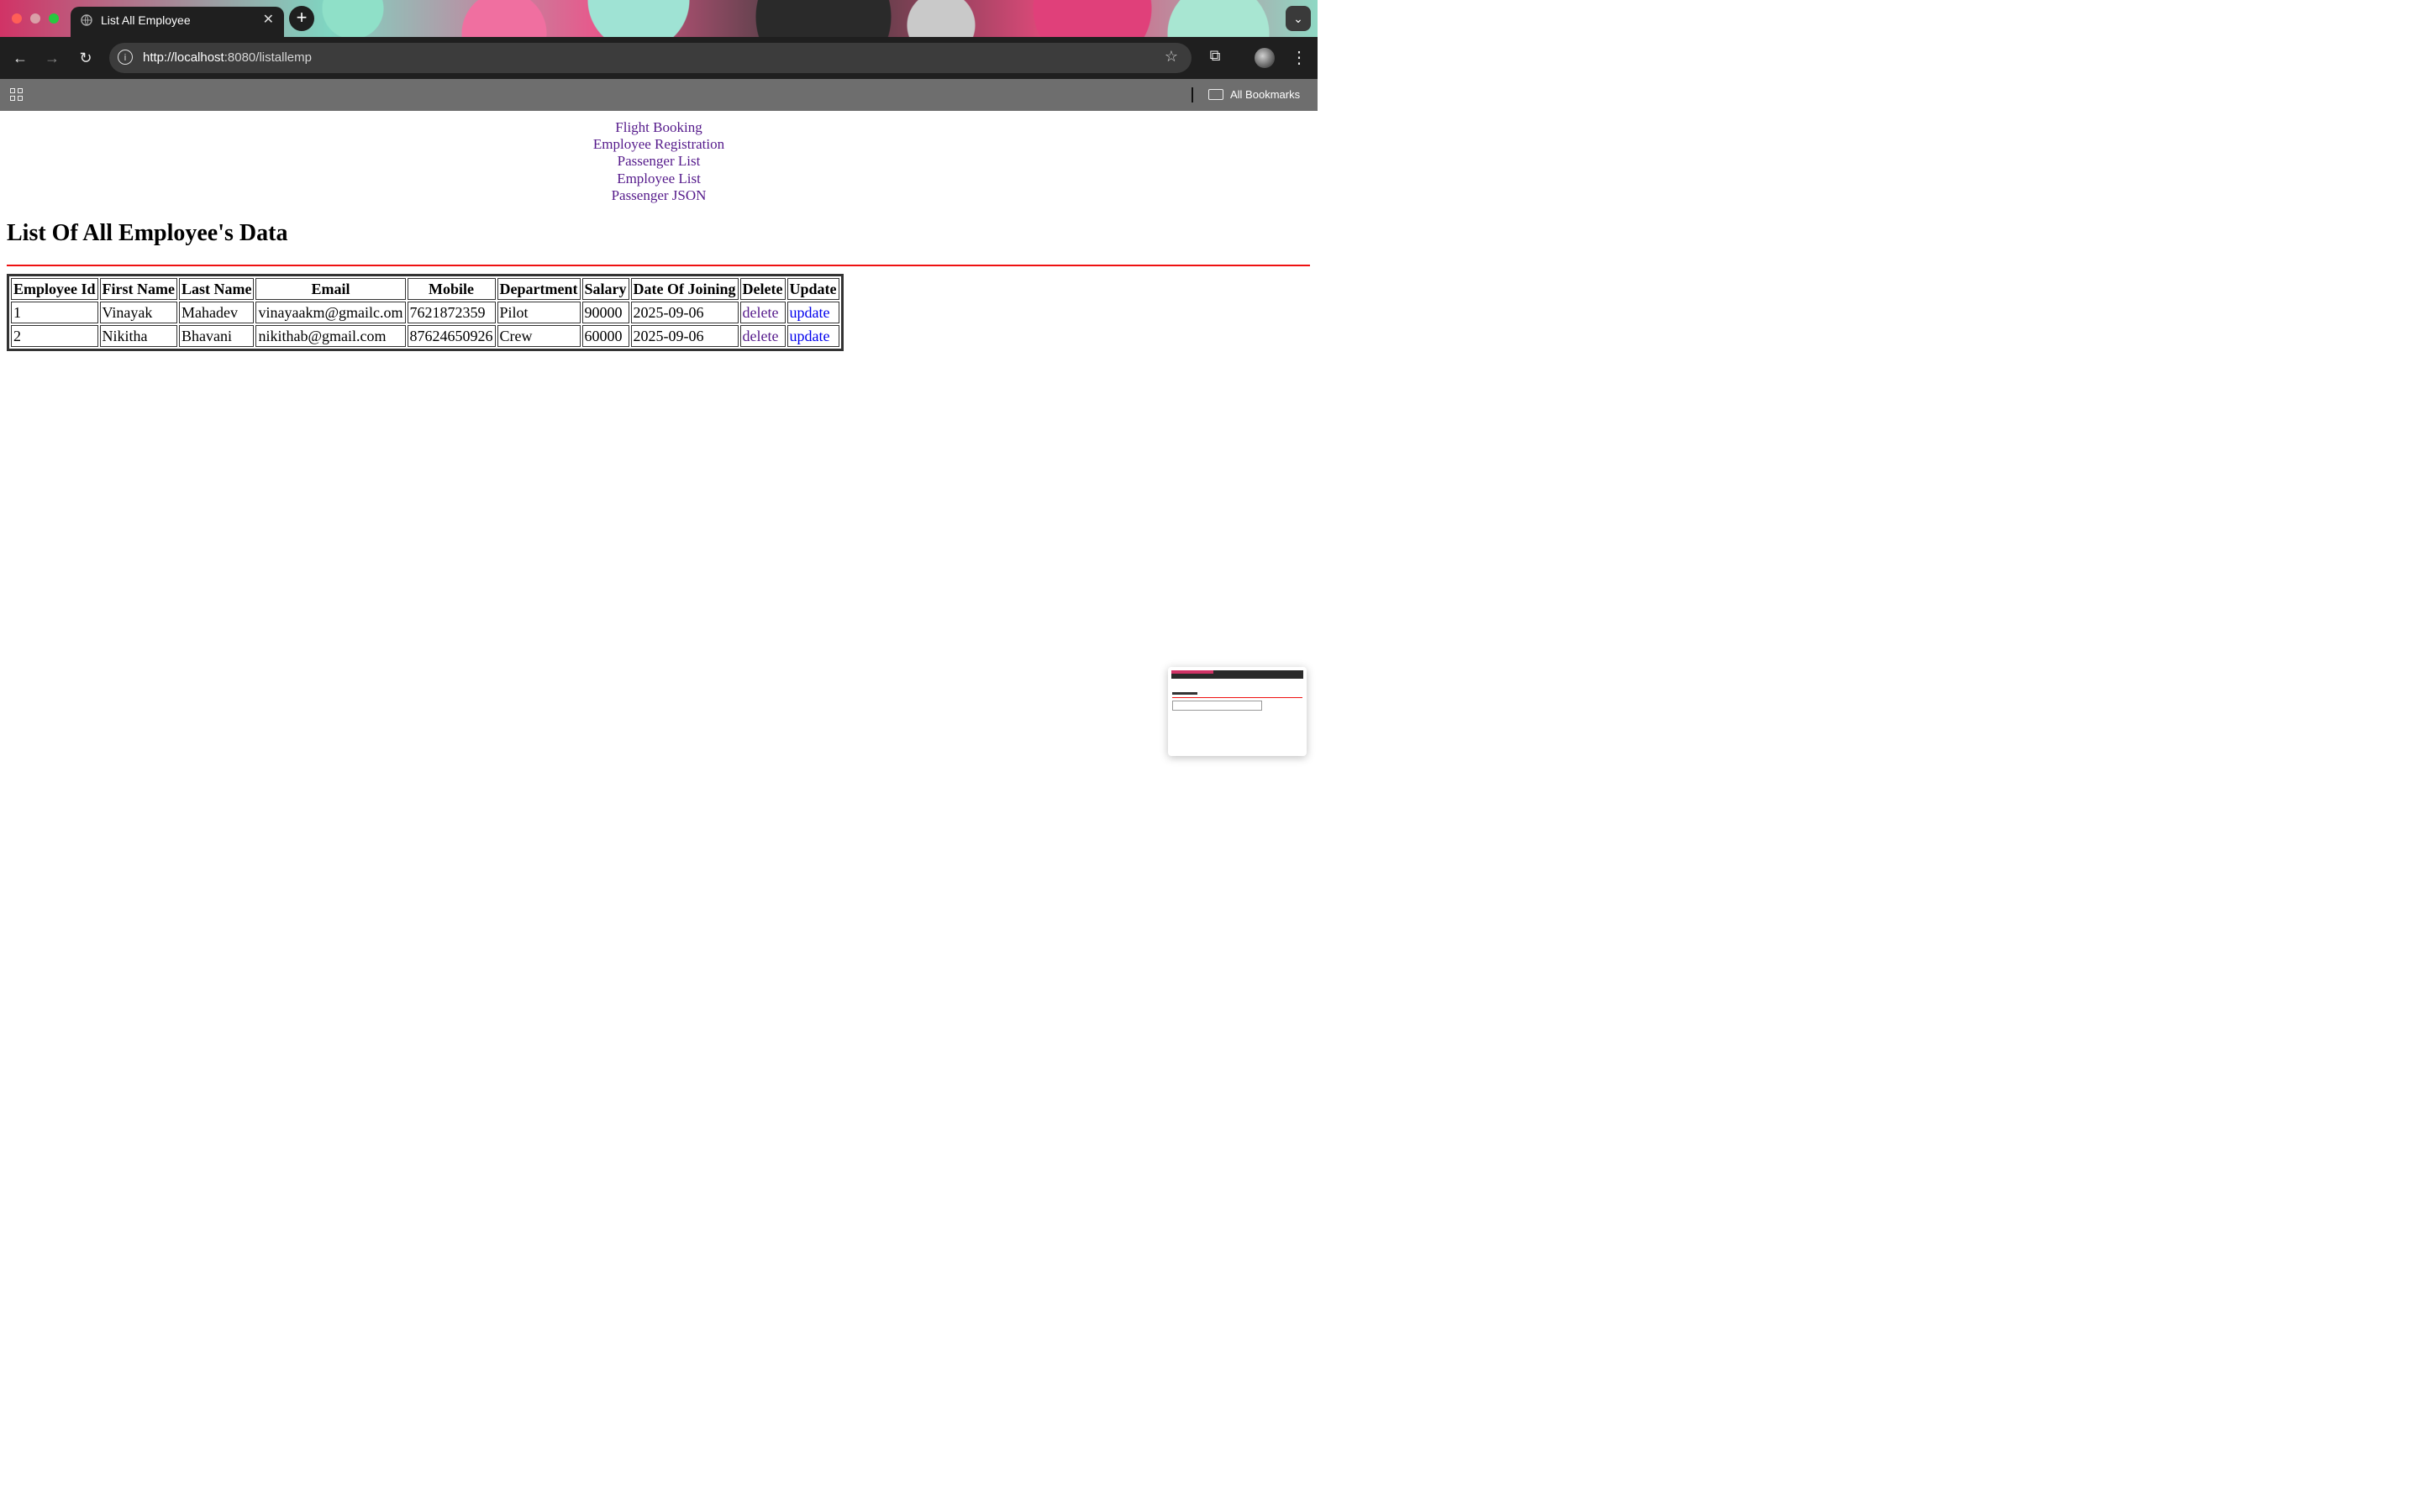 Image resolution: width=2420 pixels, height=1512 pixels. What do you see at coordinates (1265, 58) in the screenshot?
I see `profile-avatar` at bounding box center [1265, 58].